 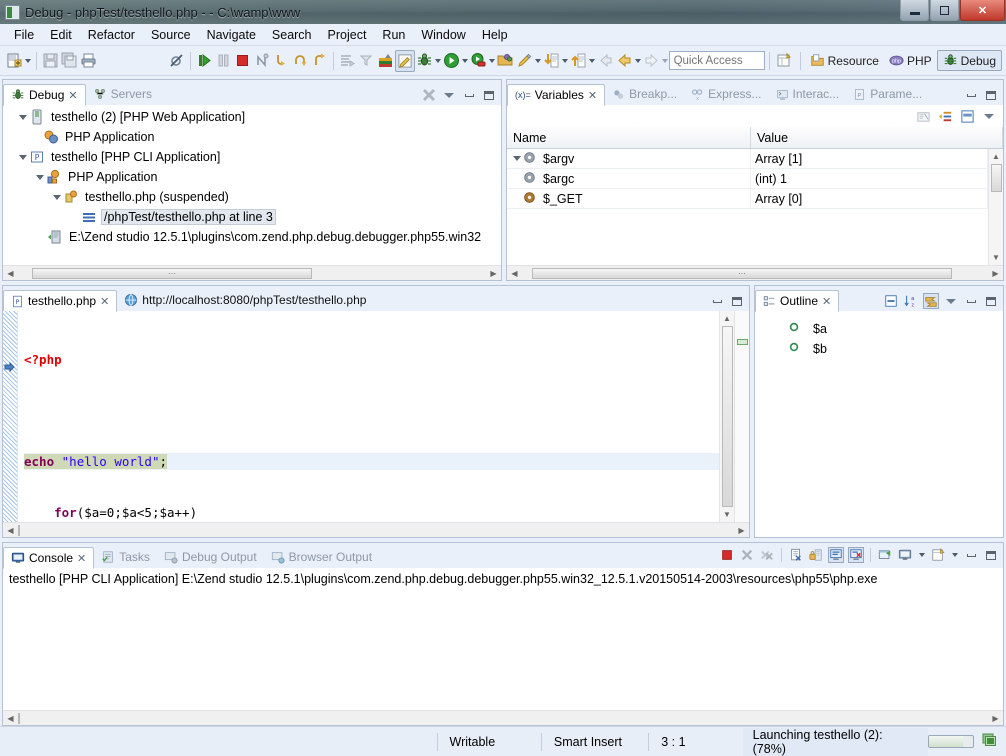 I want to click on hide-fields-icon, so click(x=931, y=301).